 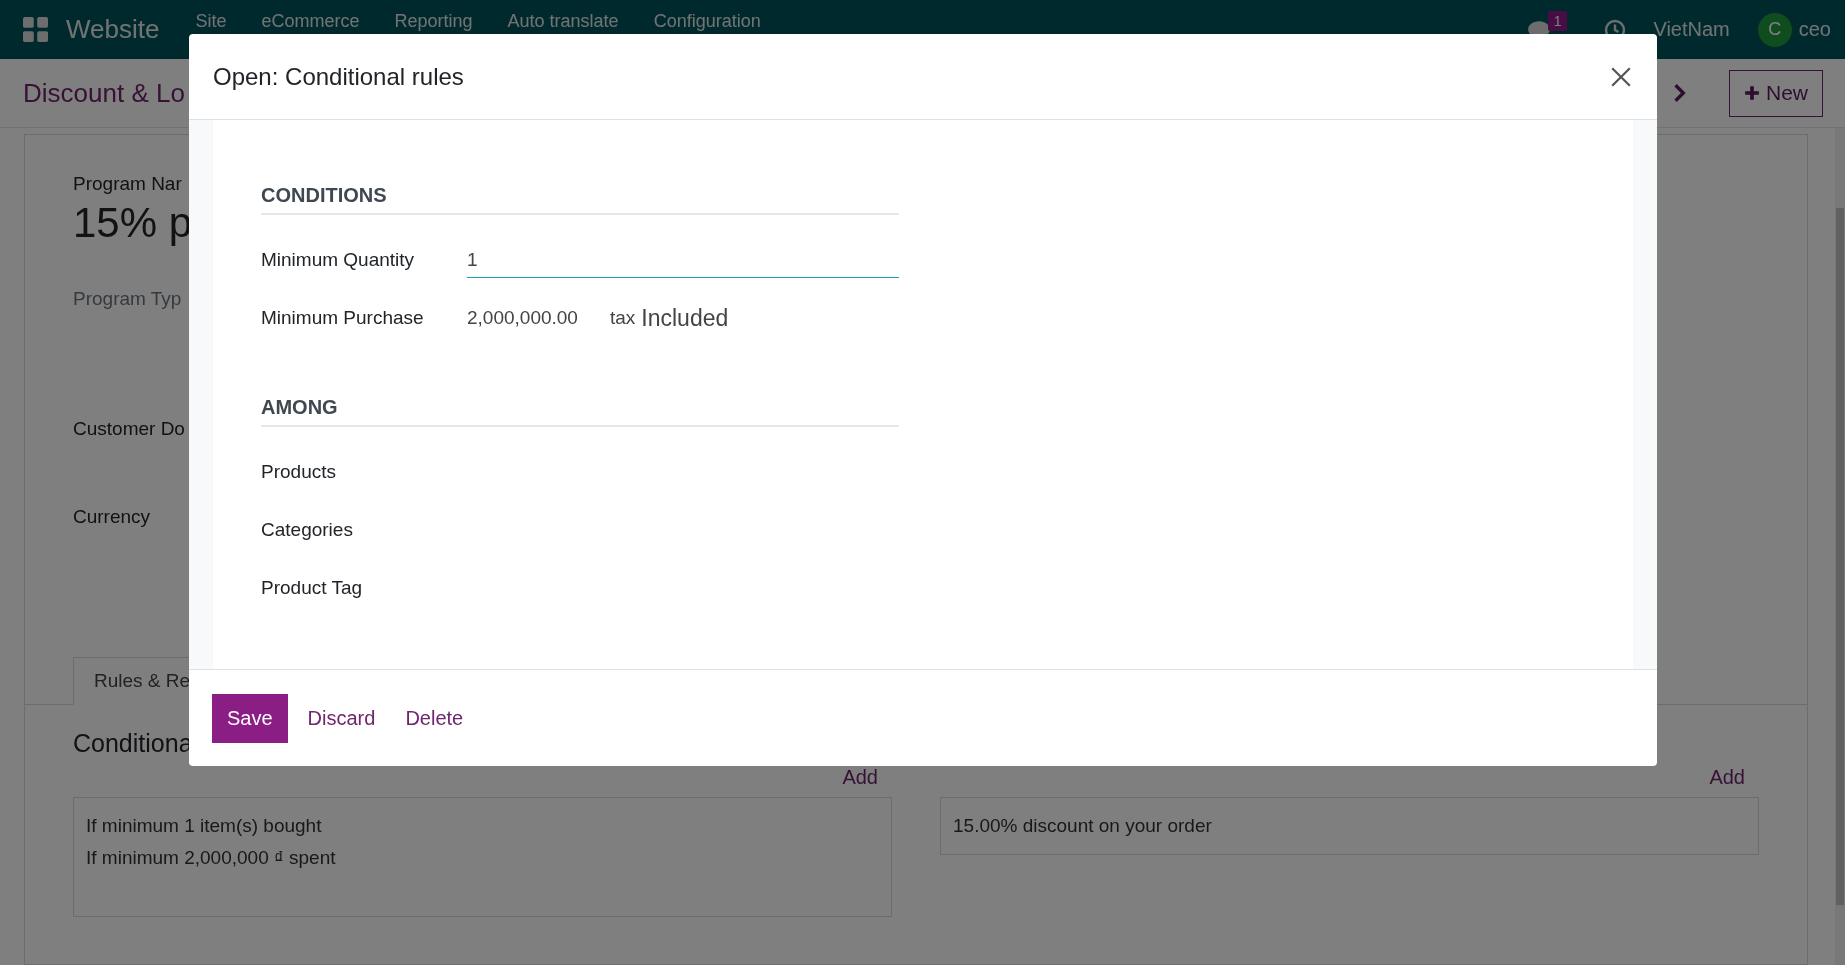 What do you see at coordinates (1621, 76) in the screenshot?
I see `close-icon` at bounding box center [1621, 76].